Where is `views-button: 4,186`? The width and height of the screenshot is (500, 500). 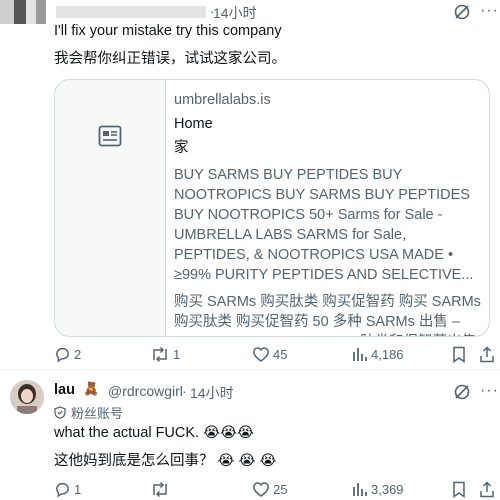
views-button: 4,186 is located at coordinates (378, 354).